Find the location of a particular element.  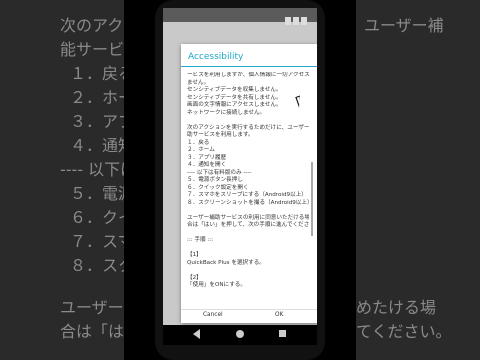

bg-text-line: ユーザー補助 is located at coordinates (92, 307).